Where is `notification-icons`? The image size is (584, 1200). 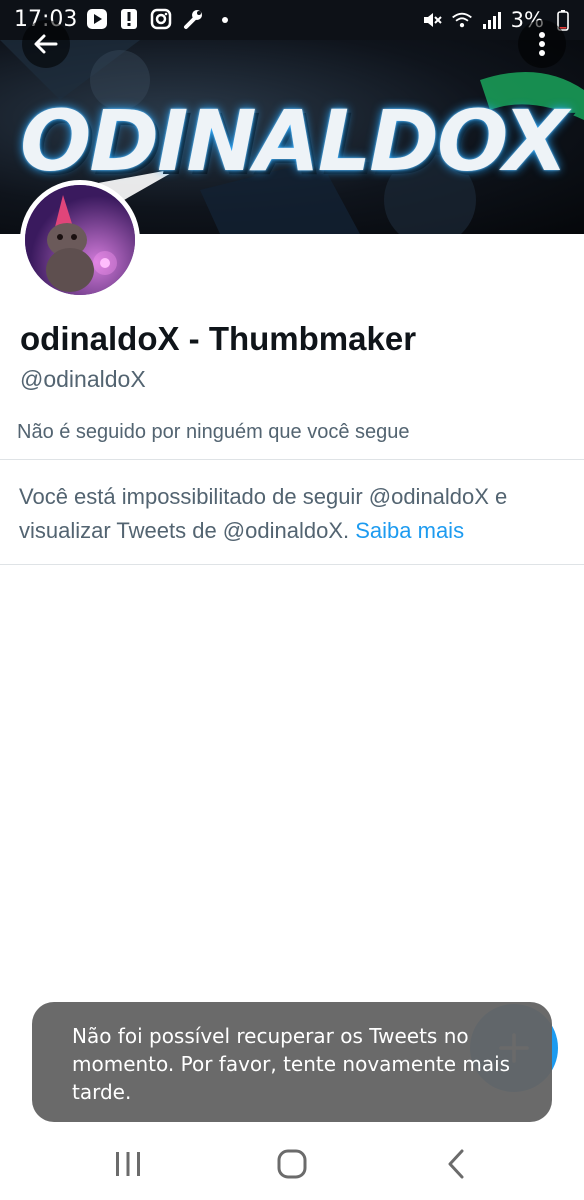 notification-icons is located at coordinates (161, 19).